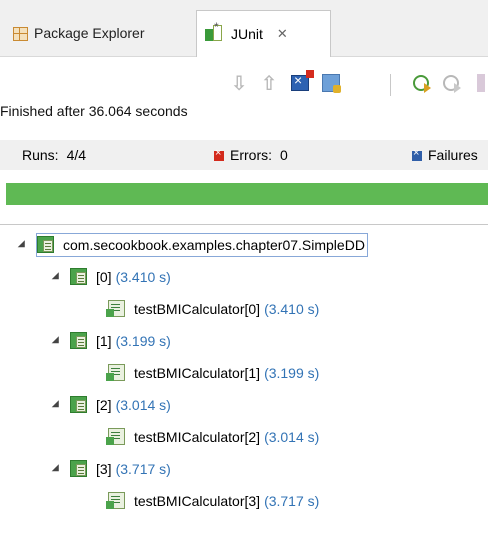  I want to click on test-duration: (3.410 s), so click(292, 309).